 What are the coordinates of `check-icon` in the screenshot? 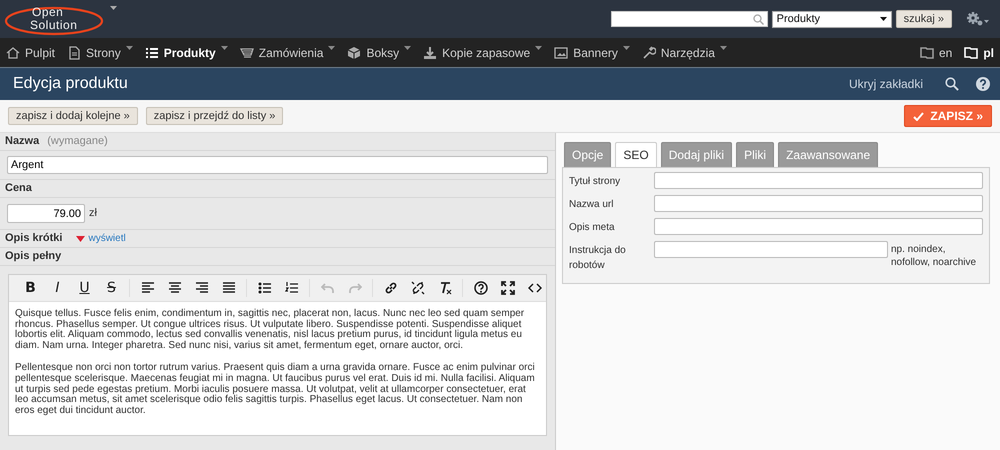 It's located at (918, 116).